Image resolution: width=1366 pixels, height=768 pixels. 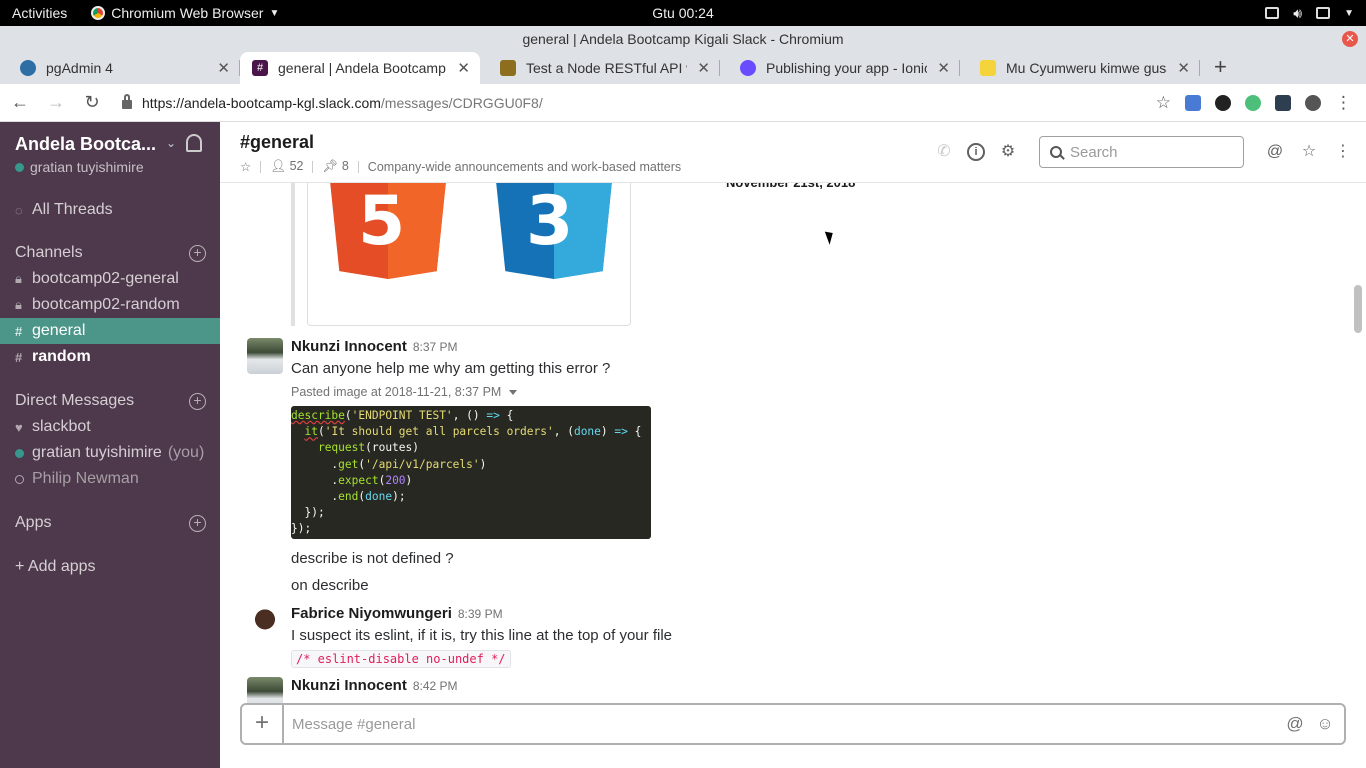 What do you see at coordinates (1309, 152) in the screenshot?
I see `starred-items-icon: ☆` at bounding box center [1309, 152].